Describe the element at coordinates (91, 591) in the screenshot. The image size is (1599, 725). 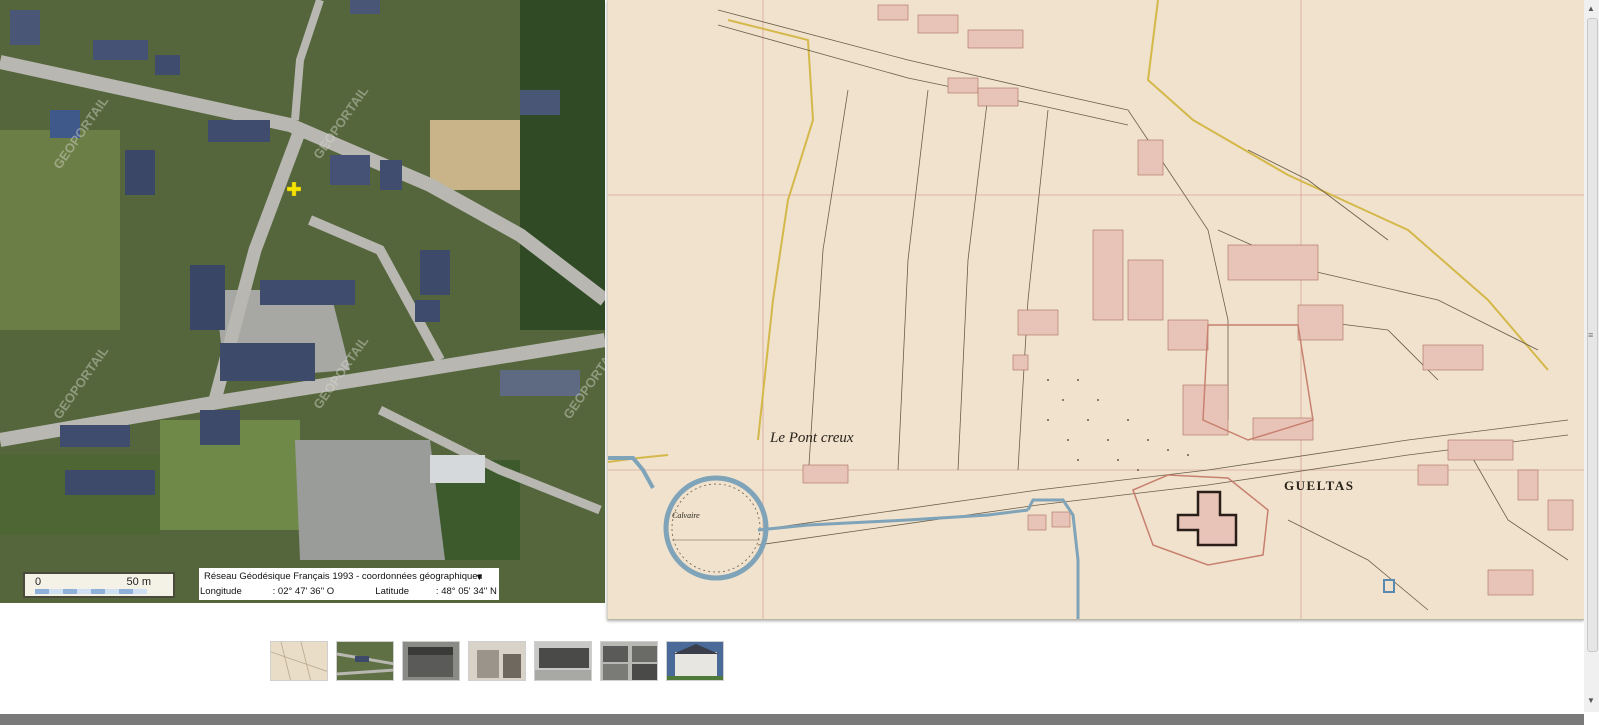
I see `scale-graduation` at that location.